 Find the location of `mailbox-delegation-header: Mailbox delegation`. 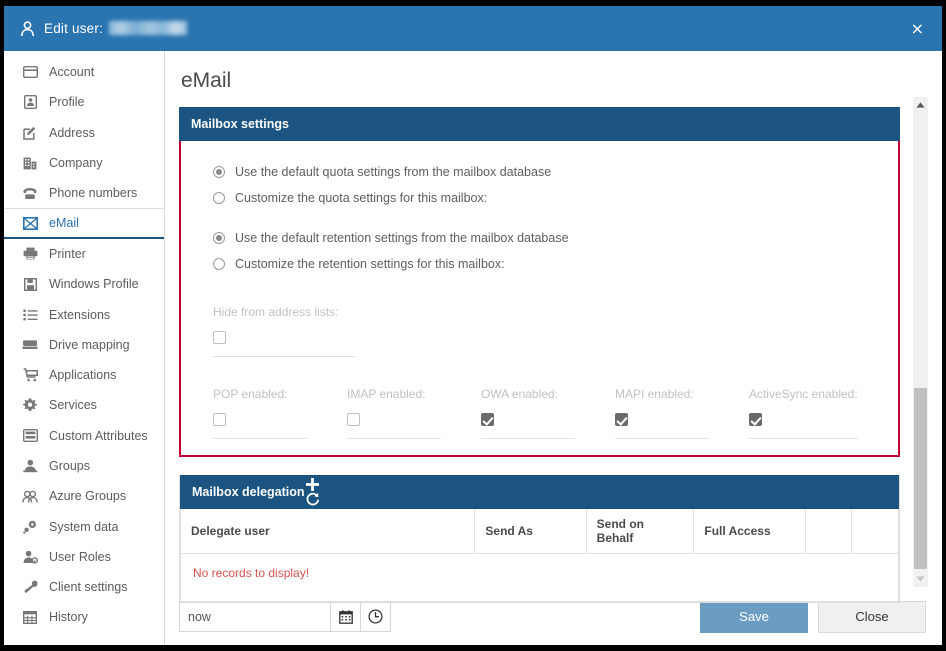

mailbox-delegation-header: Mailbox delegation is located at coordinates (539, 492).